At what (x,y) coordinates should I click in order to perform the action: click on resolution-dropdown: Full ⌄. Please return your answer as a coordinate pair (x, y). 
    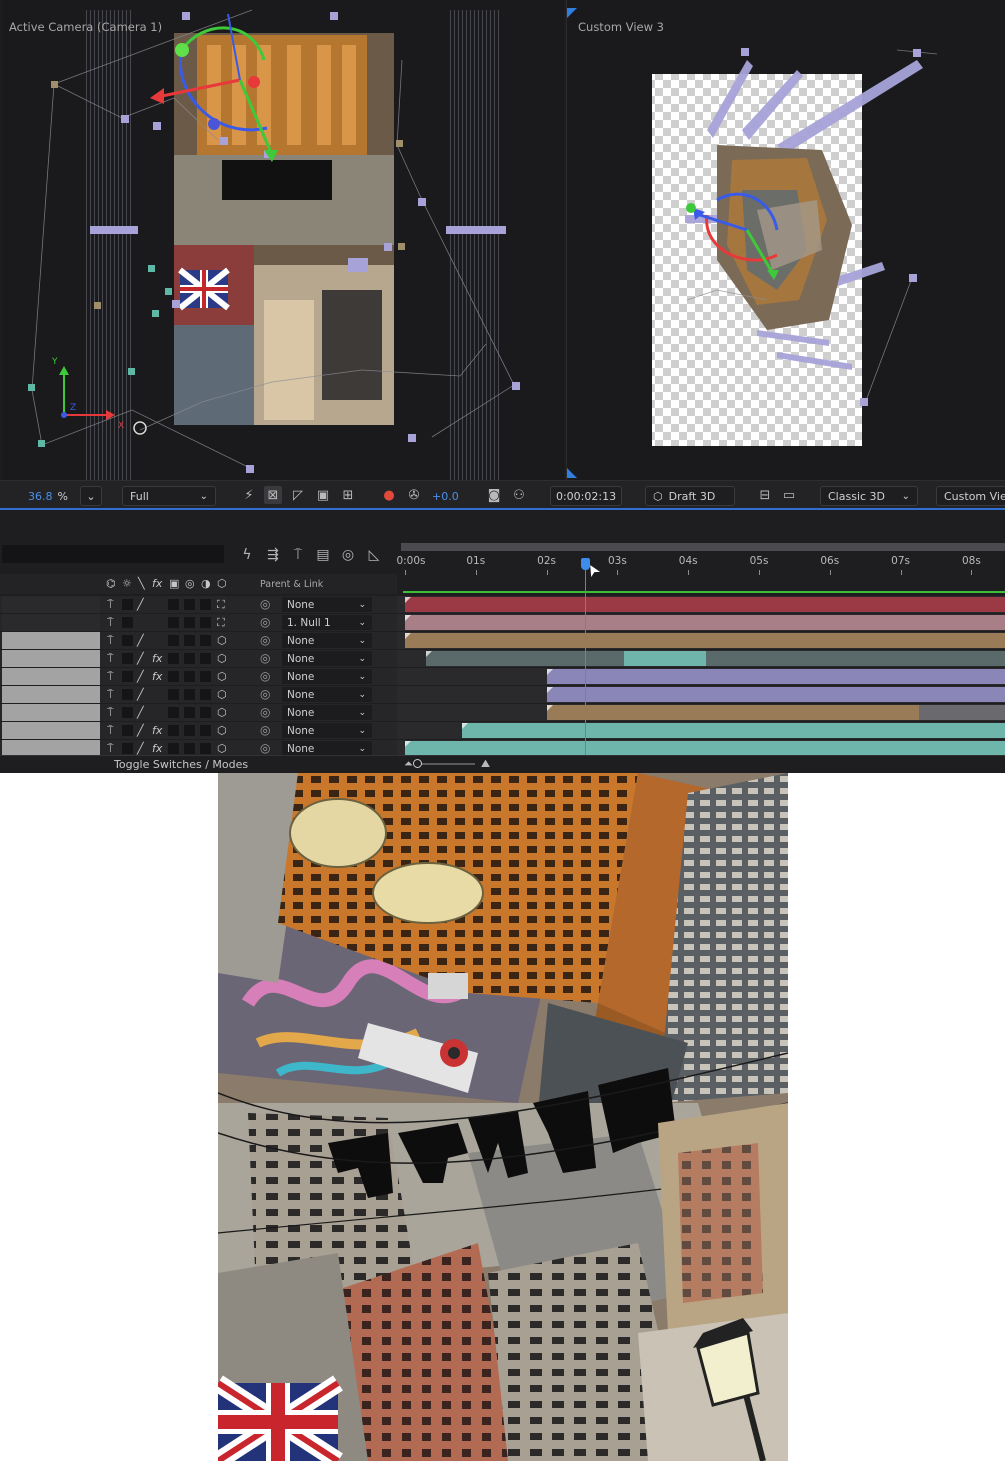
    Looking at the image, I should click on (169, 496).